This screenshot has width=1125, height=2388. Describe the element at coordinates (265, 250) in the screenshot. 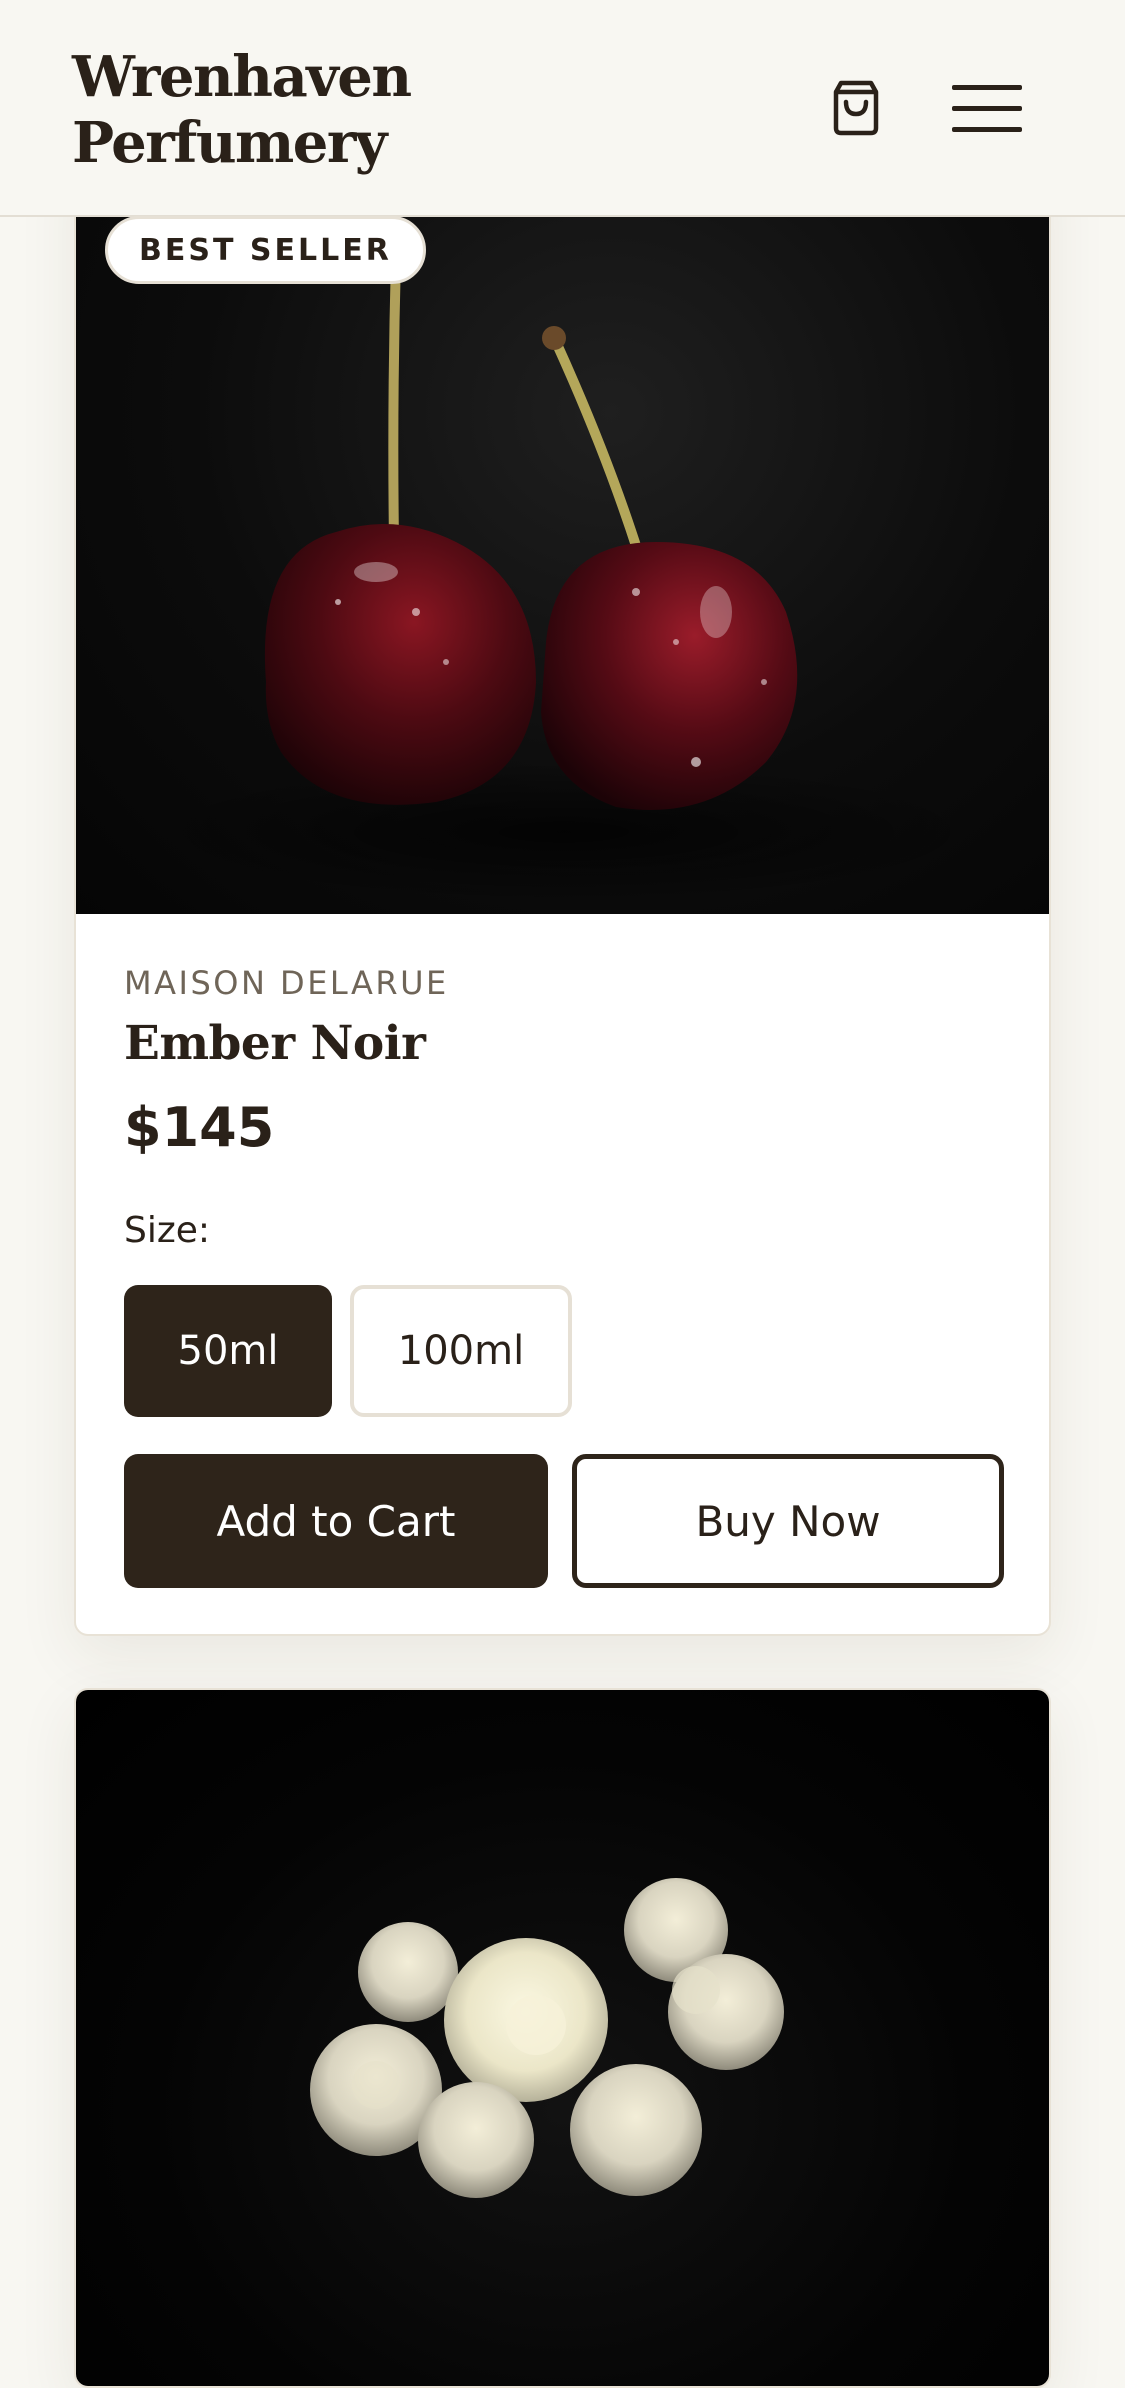

I see `best-seller-badge: BEST SELLER` at that location.